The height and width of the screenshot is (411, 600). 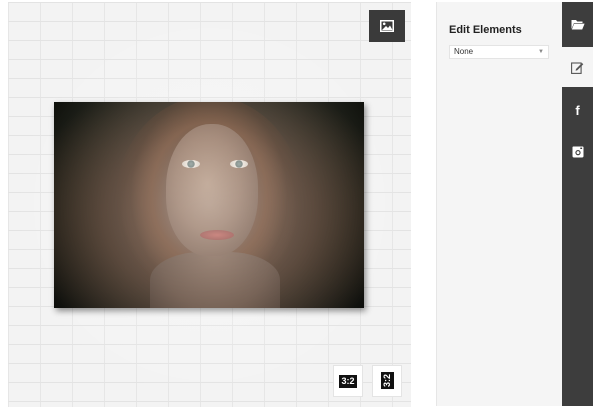 What do you see at coordinates (217, 235) in the screenshot?
I see `photo-lips` at bounding box center [217, 235].